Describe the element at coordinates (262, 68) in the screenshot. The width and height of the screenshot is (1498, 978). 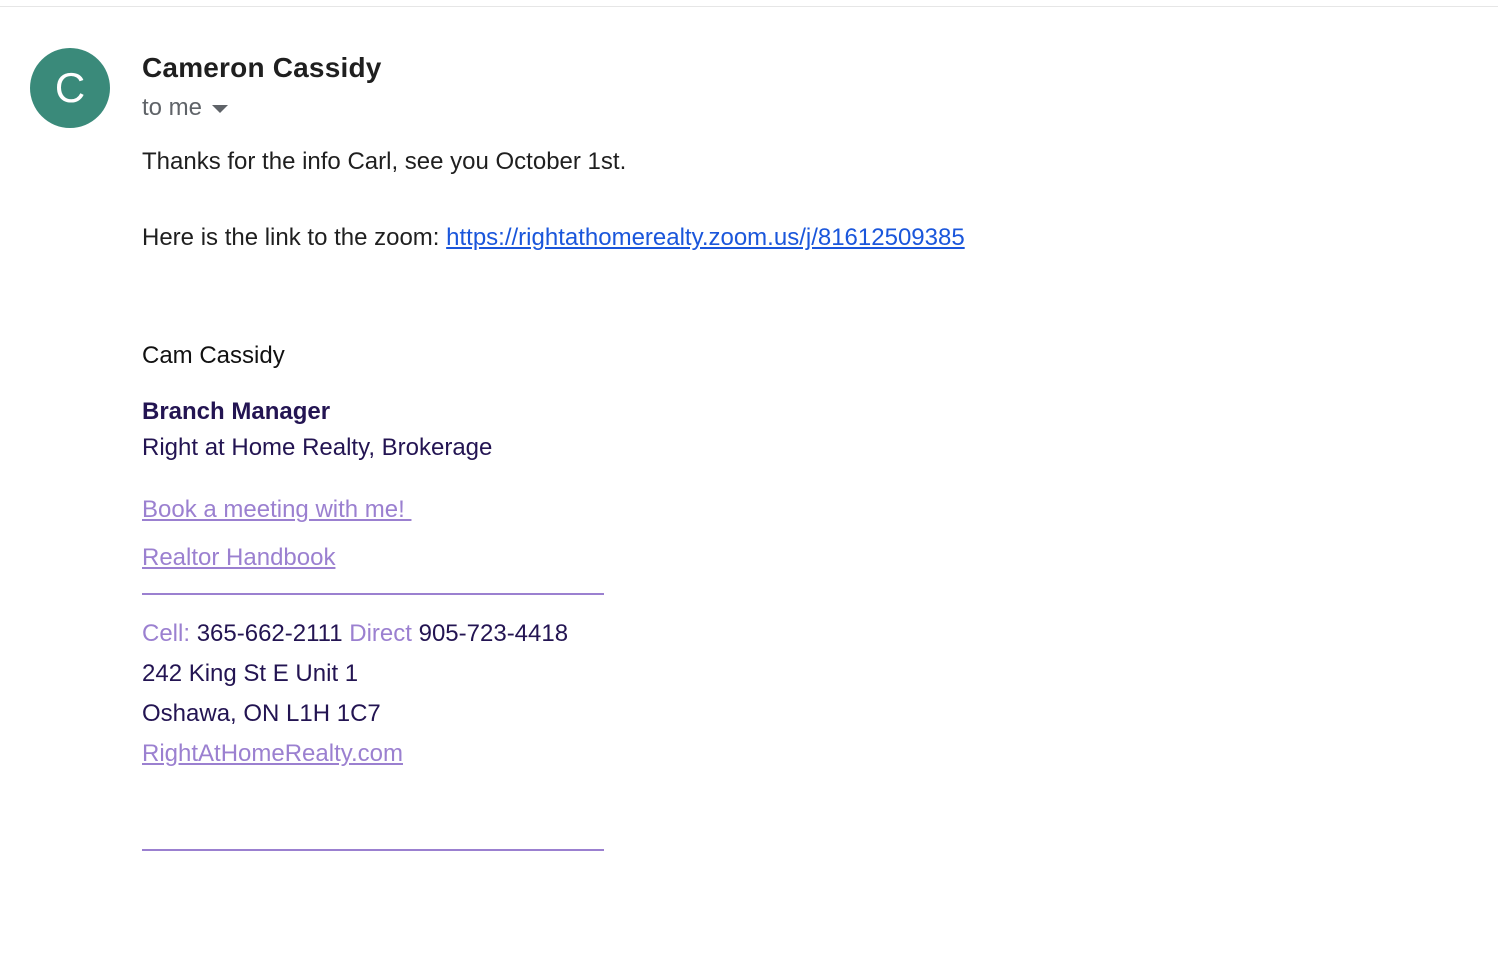
I see `sender-name: Cameron Cassidy` at that location.